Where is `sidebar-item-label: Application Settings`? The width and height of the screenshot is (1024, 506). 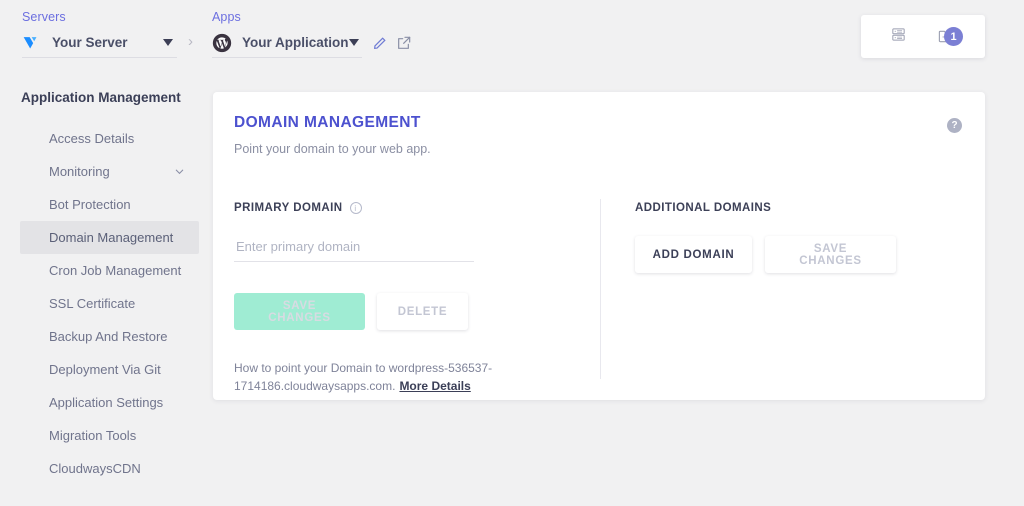
sidebar-item-label: Application Settings is located at coordinates (106, 402).